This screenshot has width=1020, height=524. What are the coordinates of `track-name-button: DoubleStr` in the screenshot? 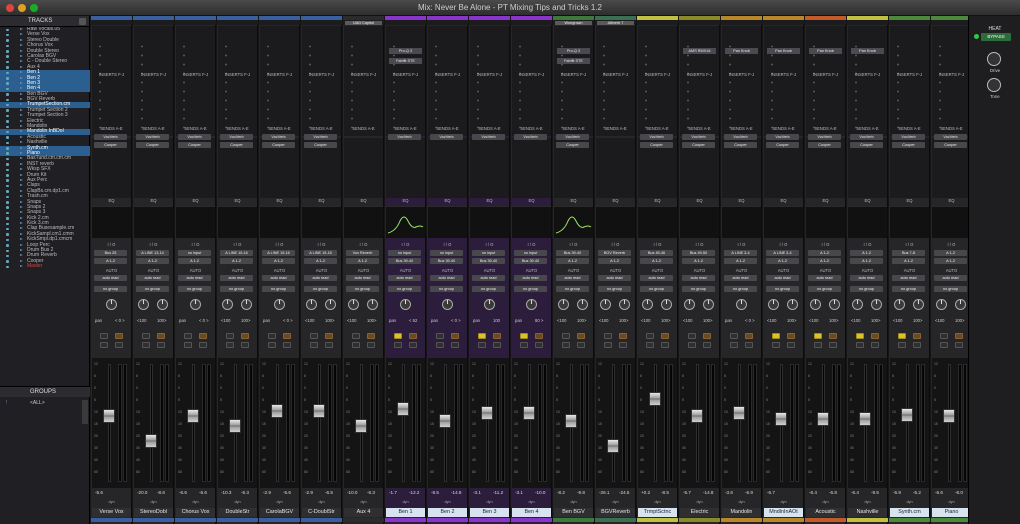 It's located at (237, 512).